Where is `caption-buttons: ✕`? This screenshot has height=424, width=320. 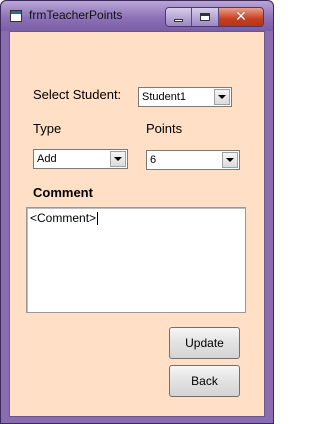 caption-buttons: ✕ is located at coordinates (214, 17).